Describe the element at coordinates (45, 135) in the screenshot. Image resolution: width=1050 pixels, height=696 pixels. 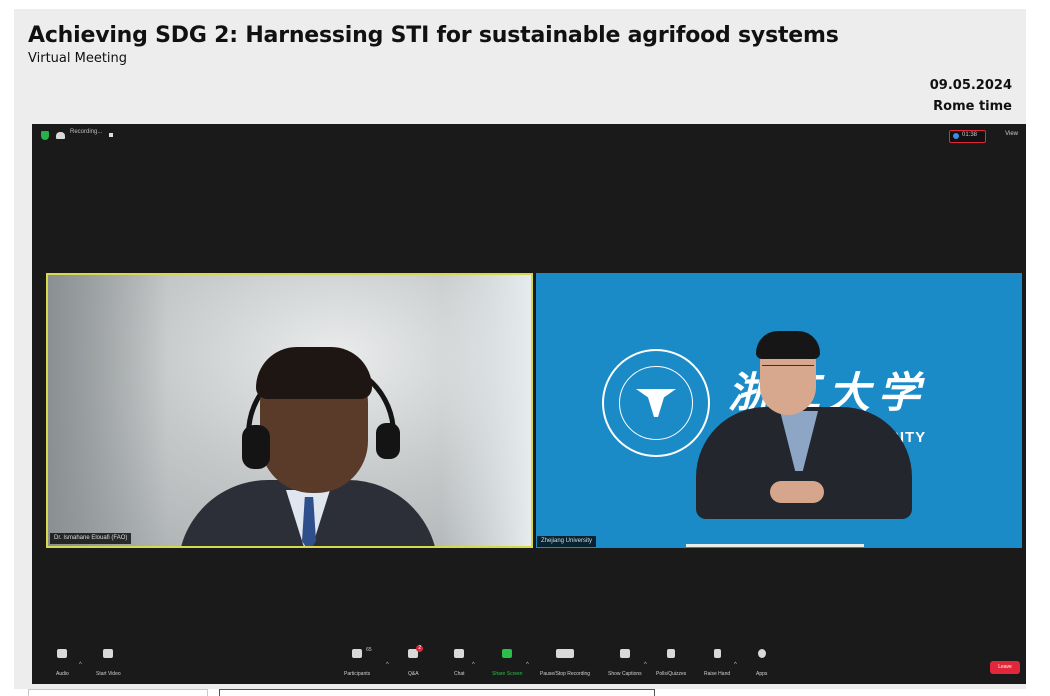
I see `security-shield-icon` at that location.